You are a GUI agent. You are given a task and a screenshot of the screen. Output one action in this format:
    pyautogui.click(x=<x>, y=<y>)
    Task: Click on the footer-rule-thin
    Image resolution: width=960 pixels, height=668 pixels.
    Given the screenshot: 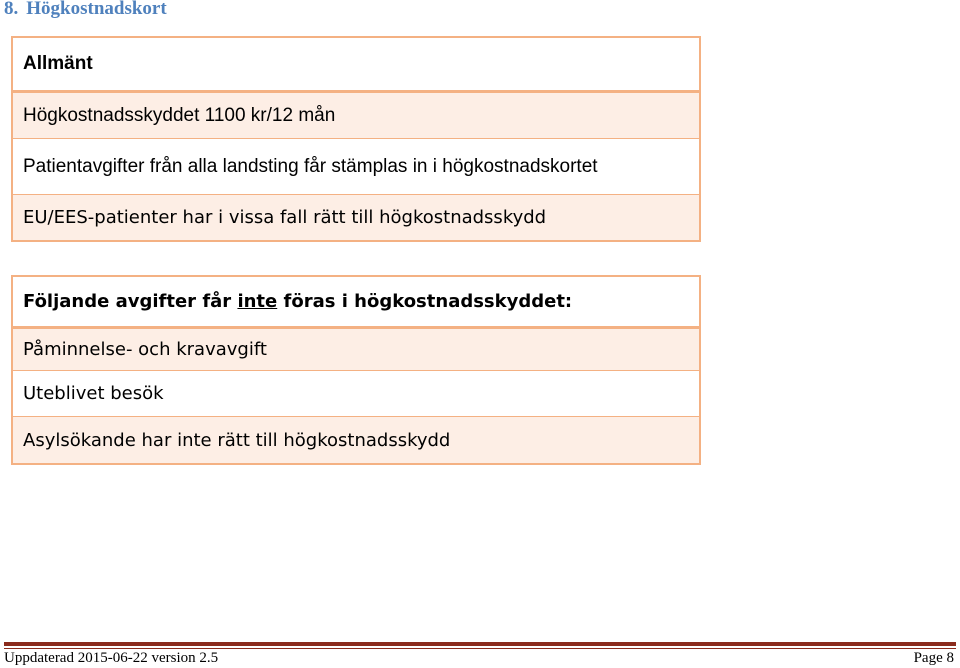 What is the action you would take?
    pyautogui.click(x=480, y=648)
    